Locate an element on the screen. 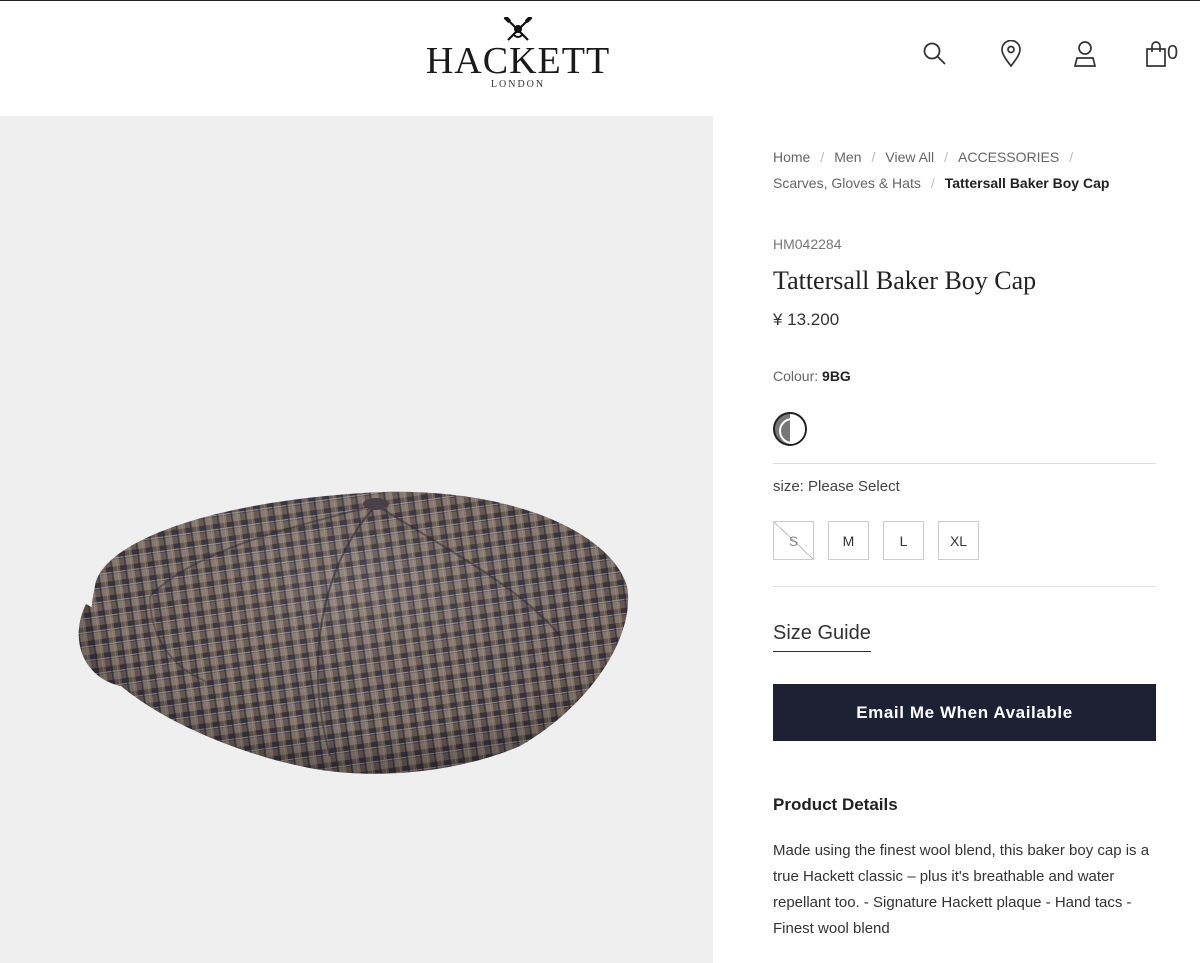 Image resolution: width=1200 pixels, height=963 pixels. product-details-heading: Product Details is located at coordinates (835, 804).